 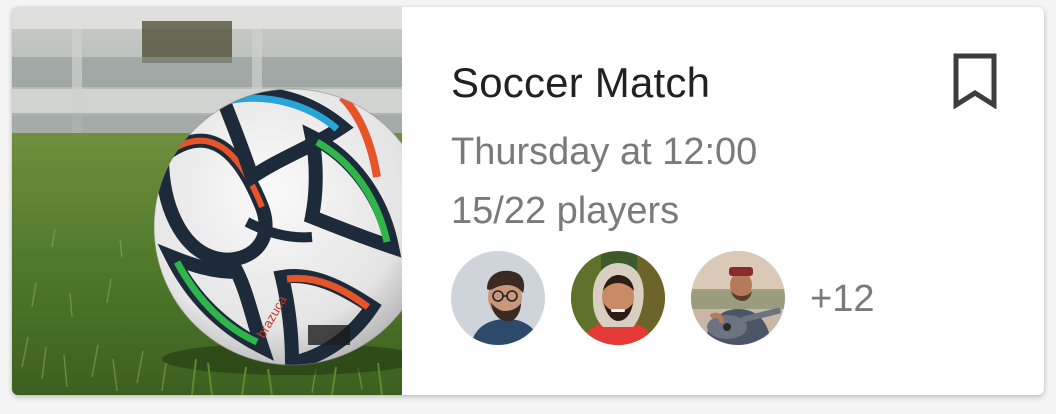 What do you see at coordinates (618, 298) in the screenshot?
I see `person-hood-avatar` at bounding box center [618, 298].